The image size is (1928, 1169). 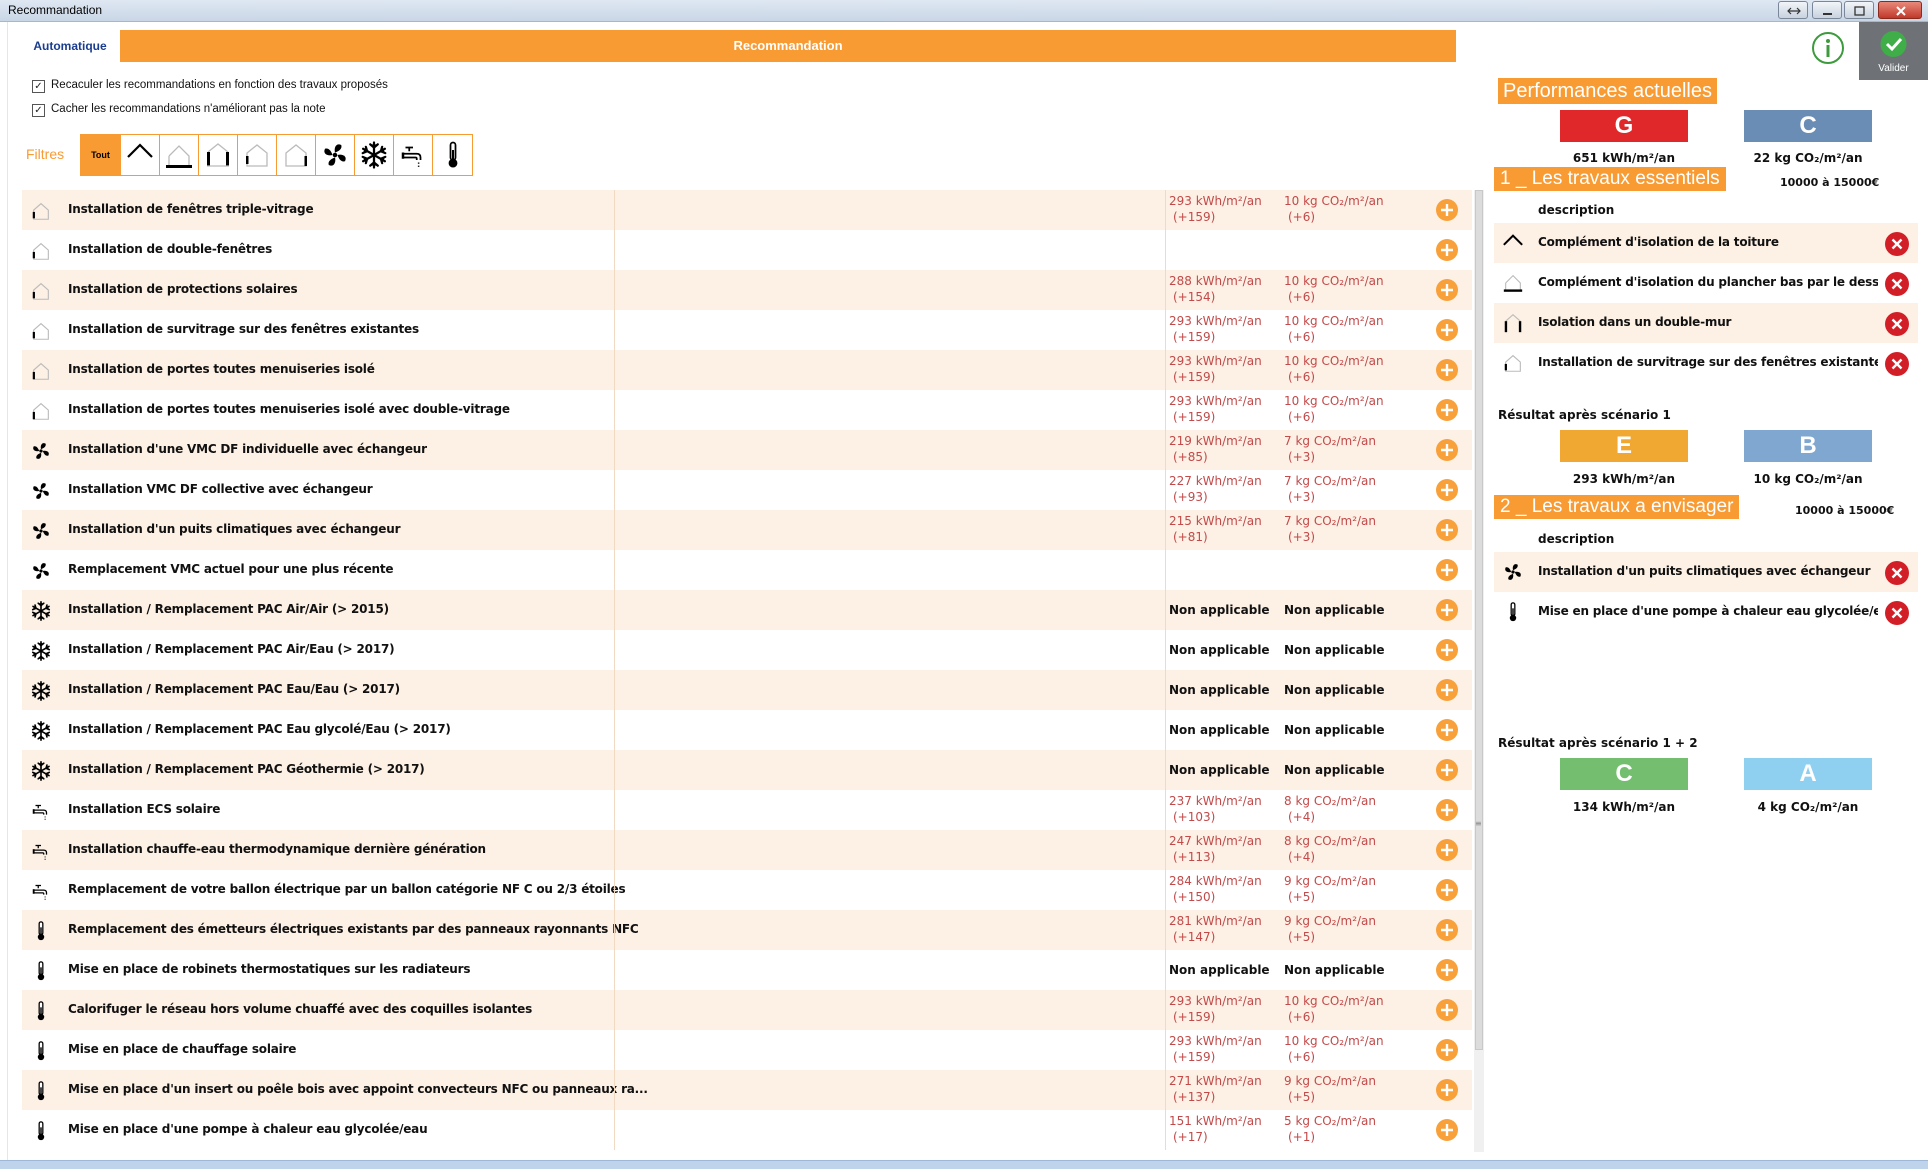 I want to click on energy-value: 293 kWh/m²/an, so click(x=1215, y=201).